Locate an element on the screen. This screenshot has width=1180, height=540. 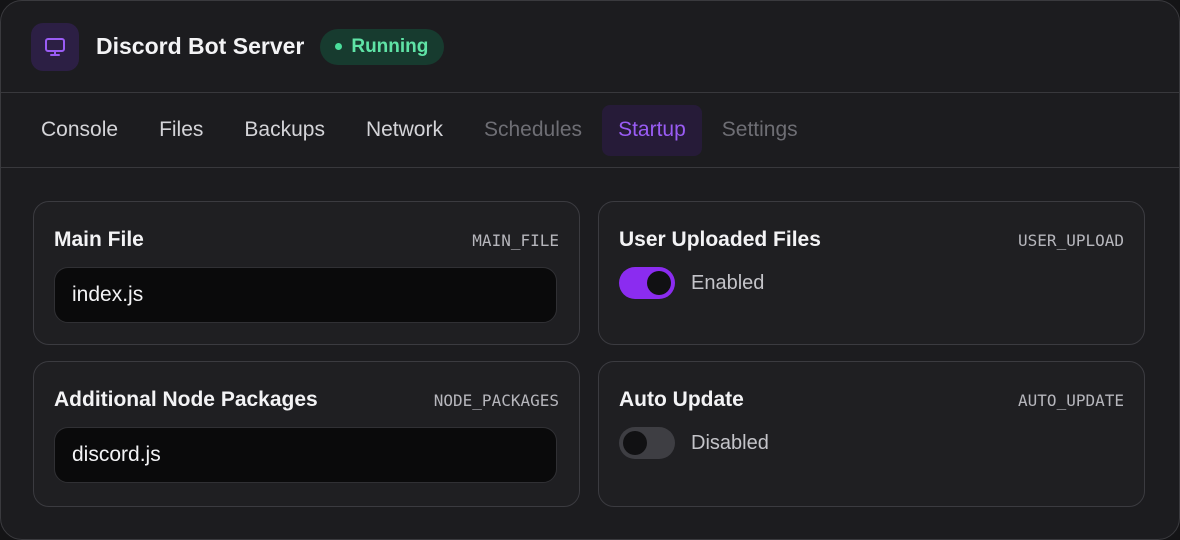
monitor-icon is located at coordinates (55, 46).